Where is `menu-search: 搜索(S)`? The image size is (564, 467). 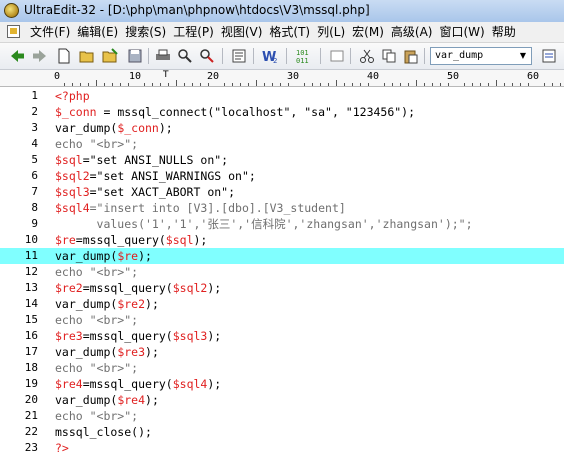
menu-search: 搜索(S) is located at coordinates (149, 32).